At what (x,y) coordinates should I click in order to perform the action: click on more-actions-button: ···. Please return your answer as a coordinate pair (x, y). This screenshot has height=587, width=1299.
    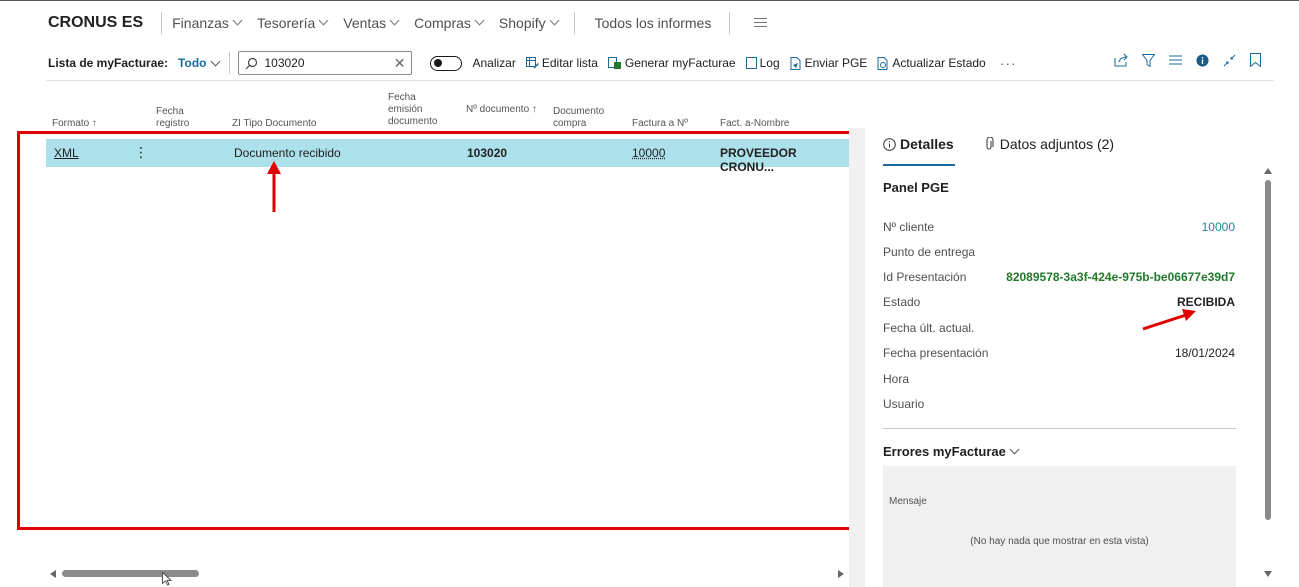
    Looking at the image, I should click on (1008, 63).